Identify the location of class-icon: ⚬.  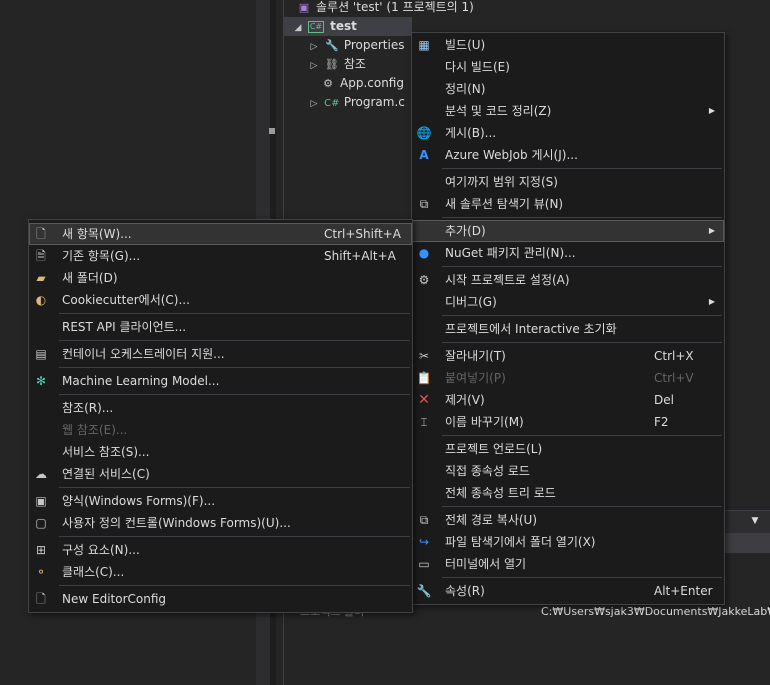
(41, 572).